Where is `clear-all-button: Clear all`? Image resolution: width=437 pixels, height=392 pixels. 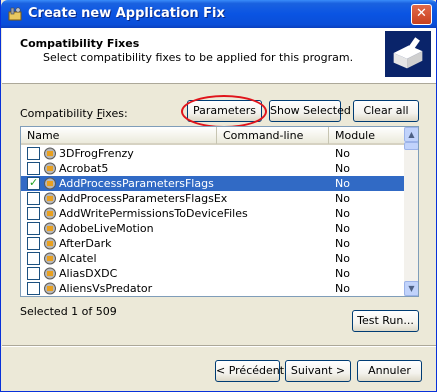
clear-all-button: Clear all is located at coordinates (386, 111).